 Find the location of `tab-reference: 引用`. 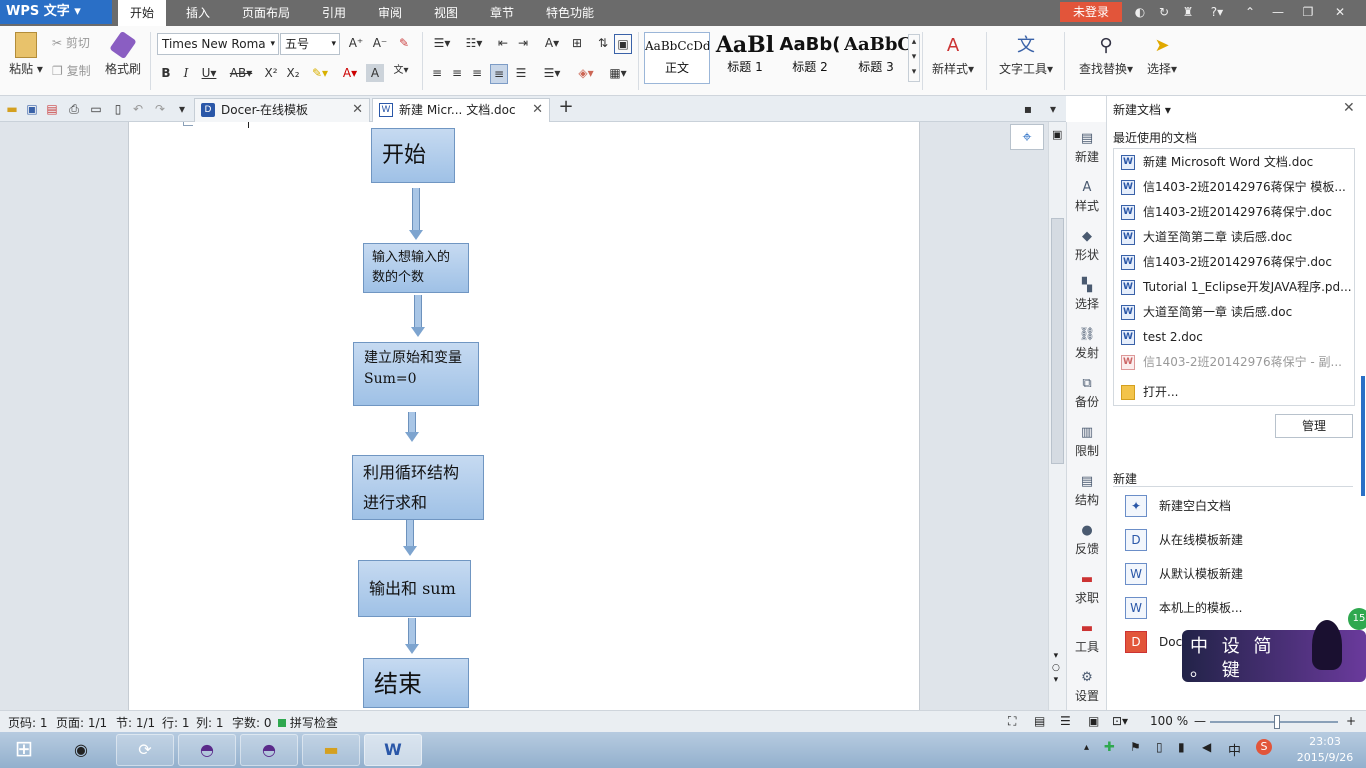

tab-reference: 引用 is located at coordinates (334, 13).